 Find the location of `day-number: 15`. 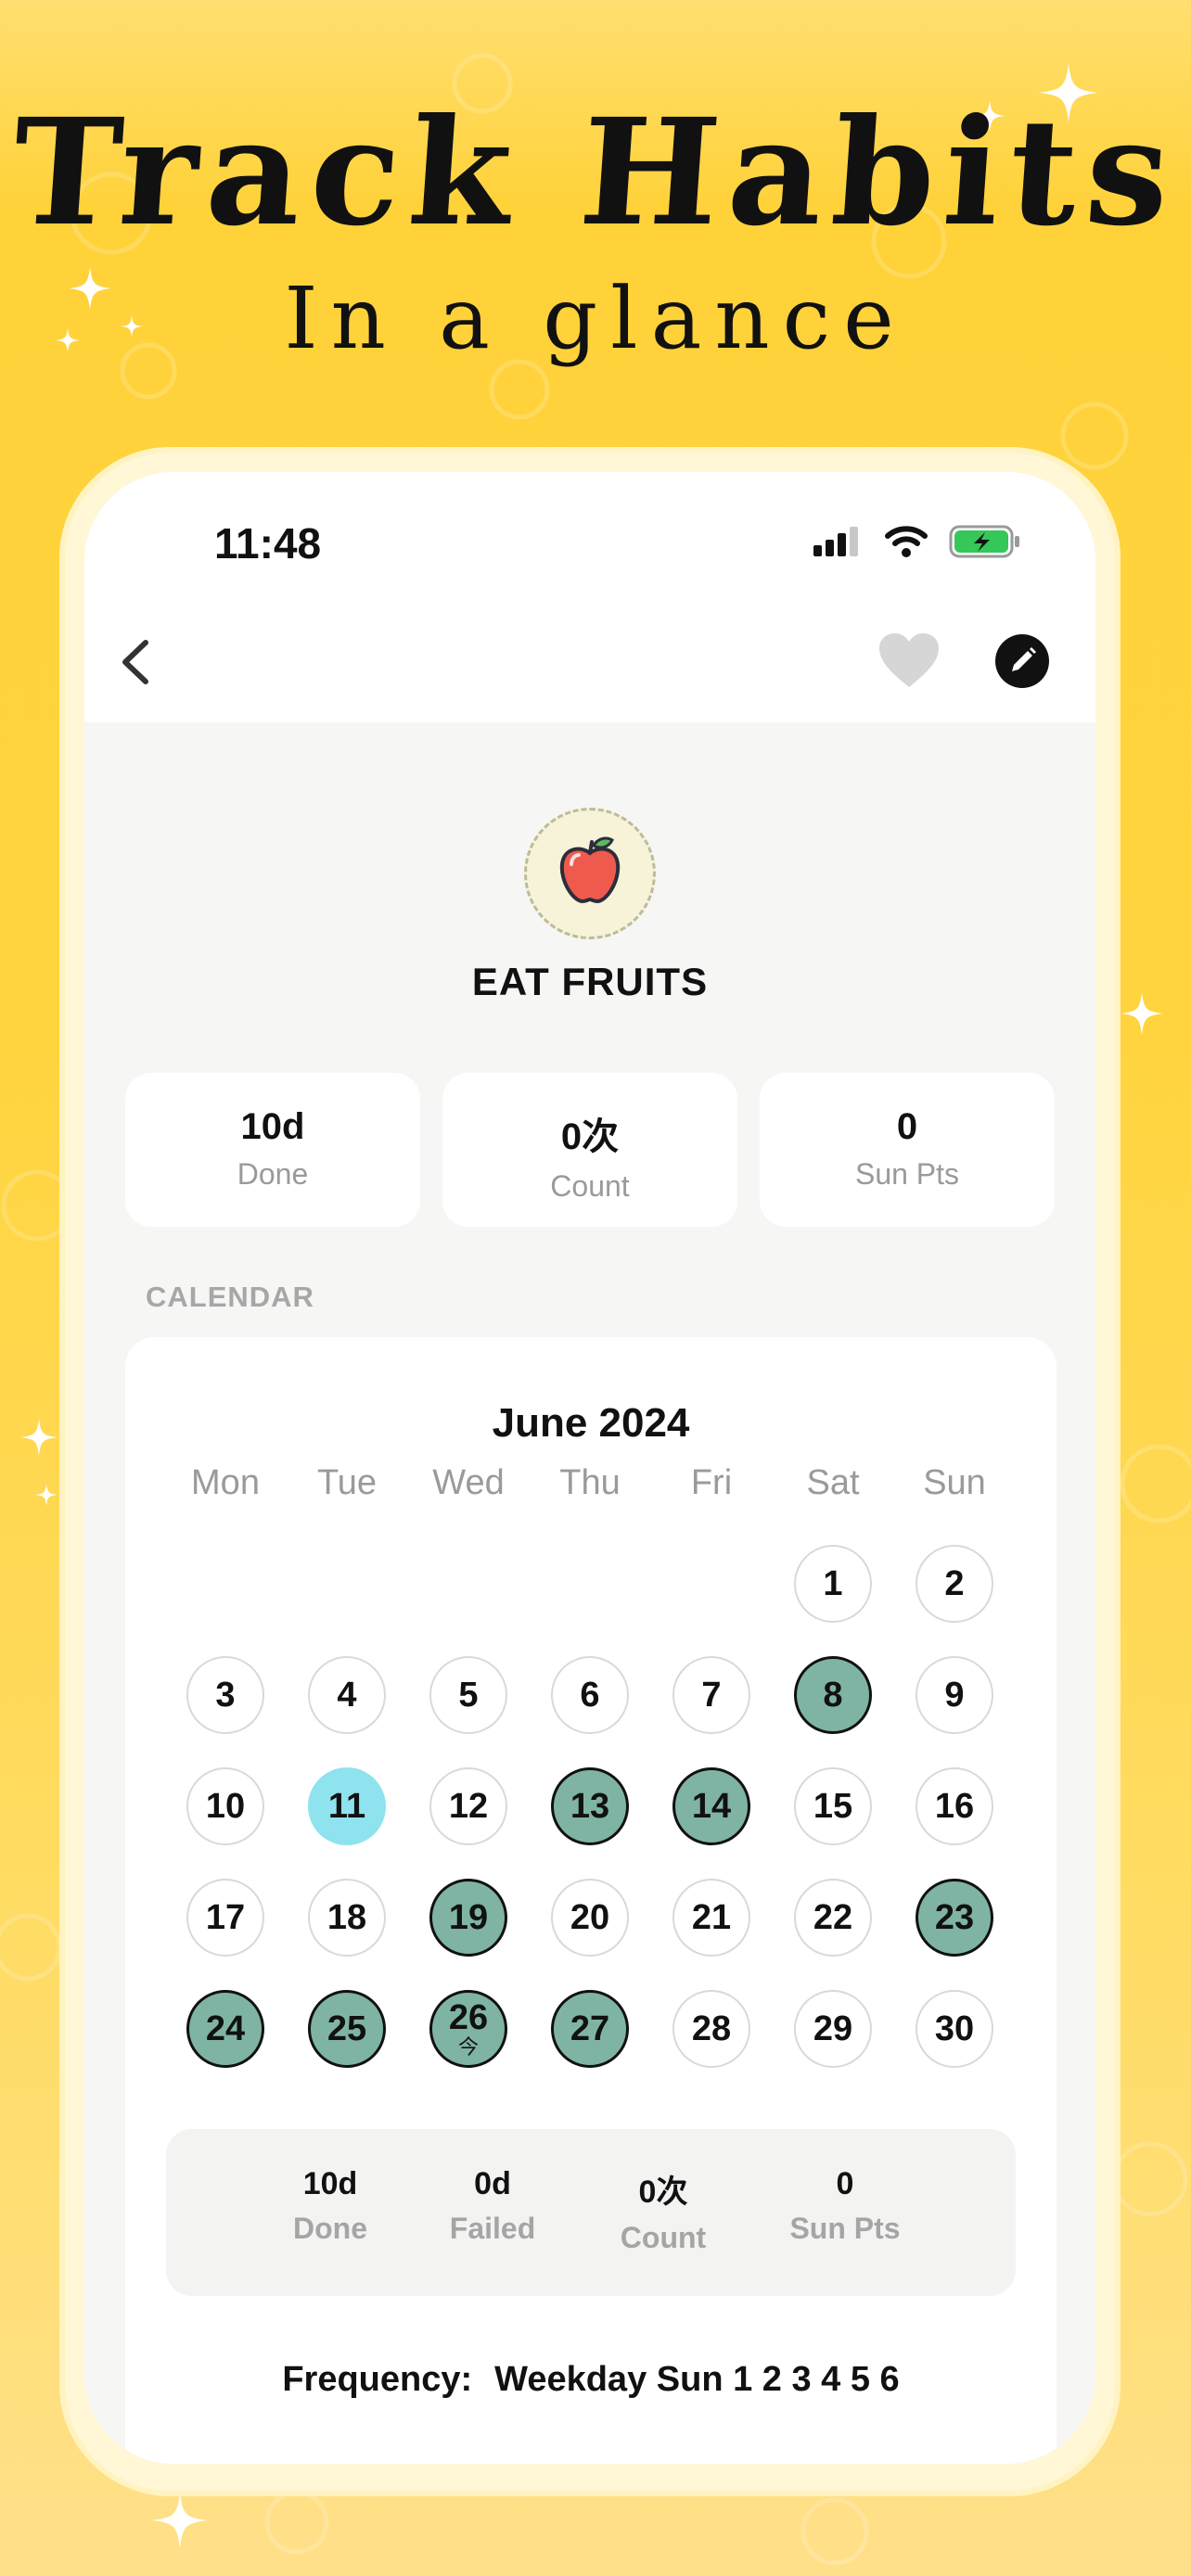

day-number: 15 is located at coordinates (833, 1806).